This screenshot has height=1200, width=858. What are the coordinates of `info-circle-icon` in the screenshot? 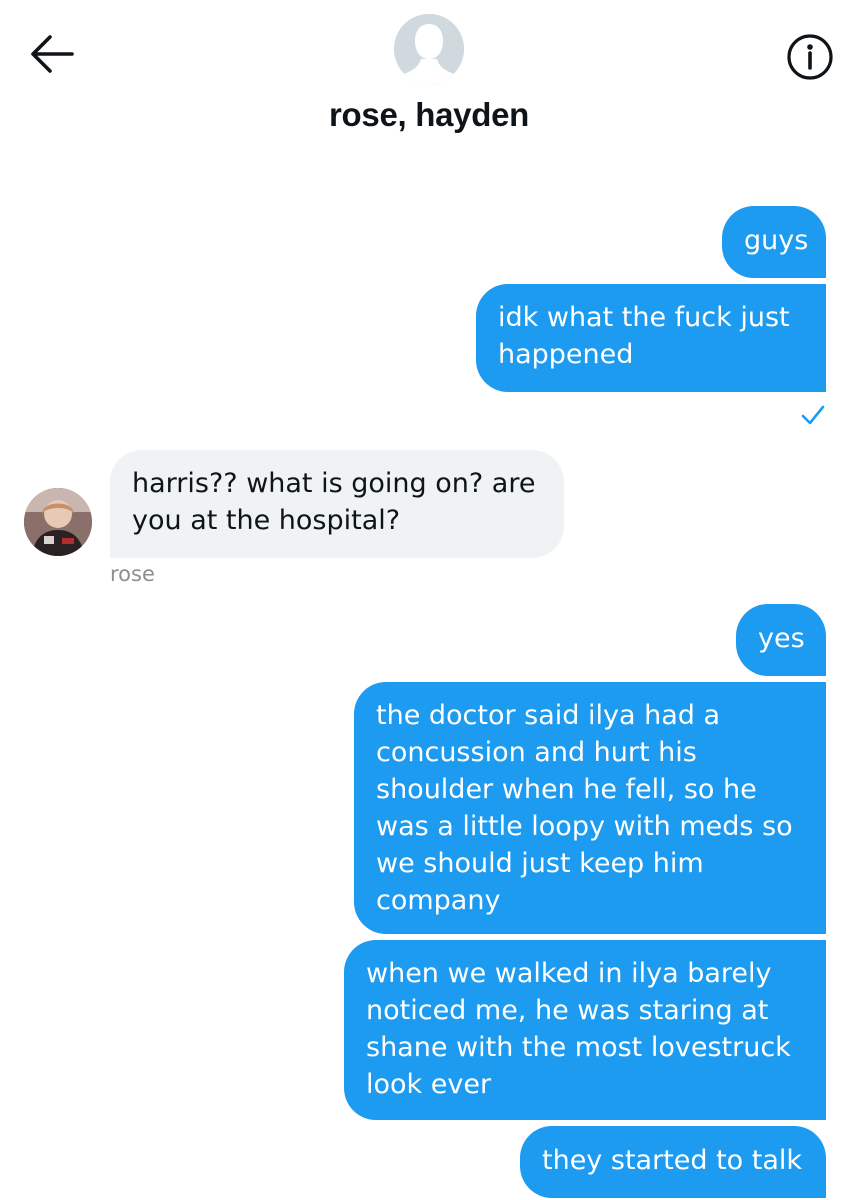 It's located at (810, 57).